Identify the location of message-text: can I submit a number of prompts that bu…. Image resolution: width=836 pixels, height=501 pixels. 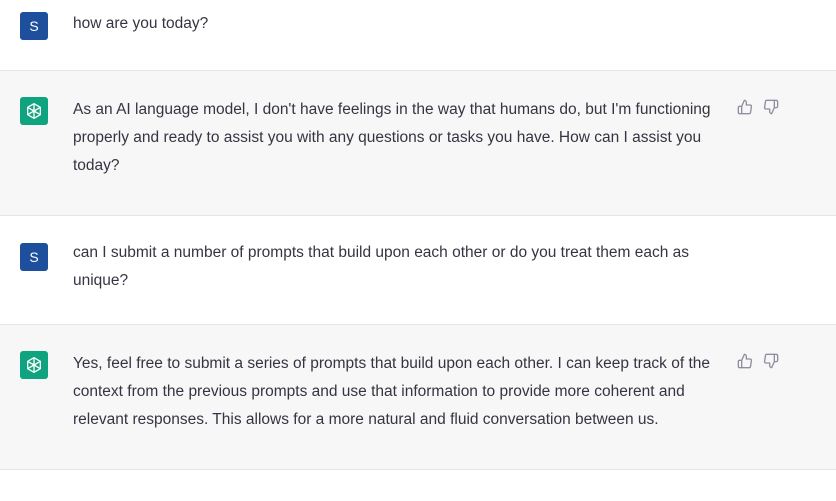
(381, 266).